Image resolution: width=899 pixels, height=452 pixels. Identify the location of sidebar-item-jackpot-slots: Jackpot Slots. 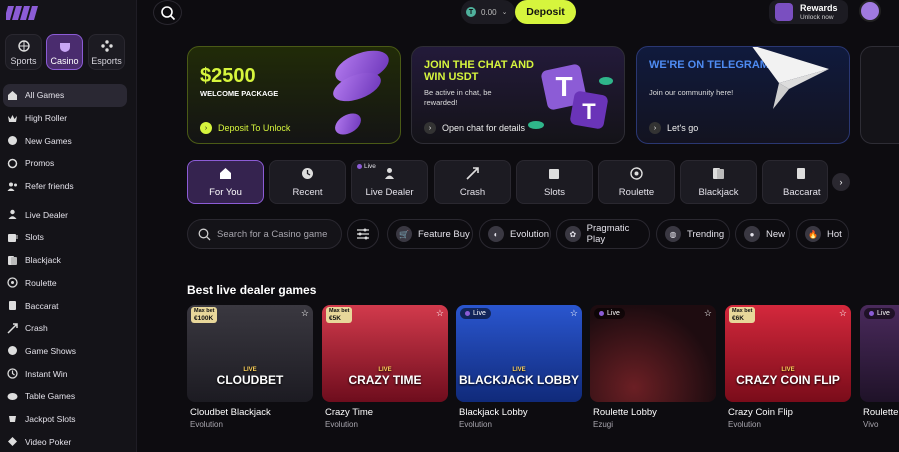
(68, 419).